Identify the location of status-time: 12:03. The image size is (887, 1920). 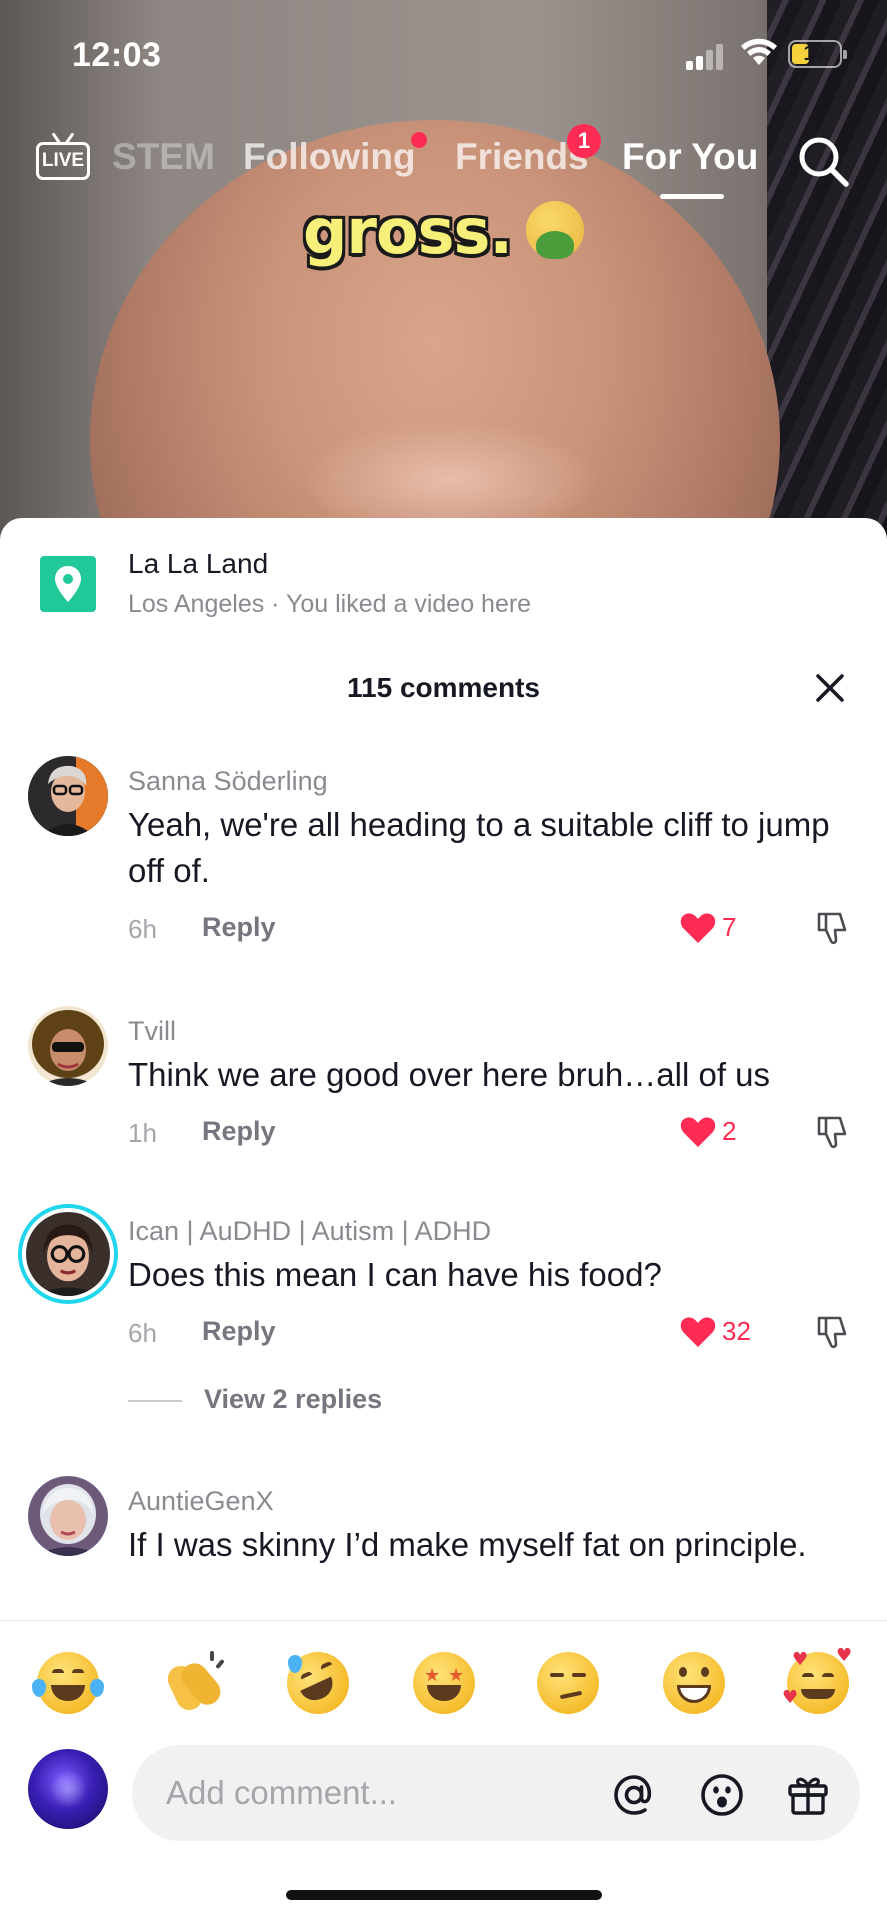
(117, 55).